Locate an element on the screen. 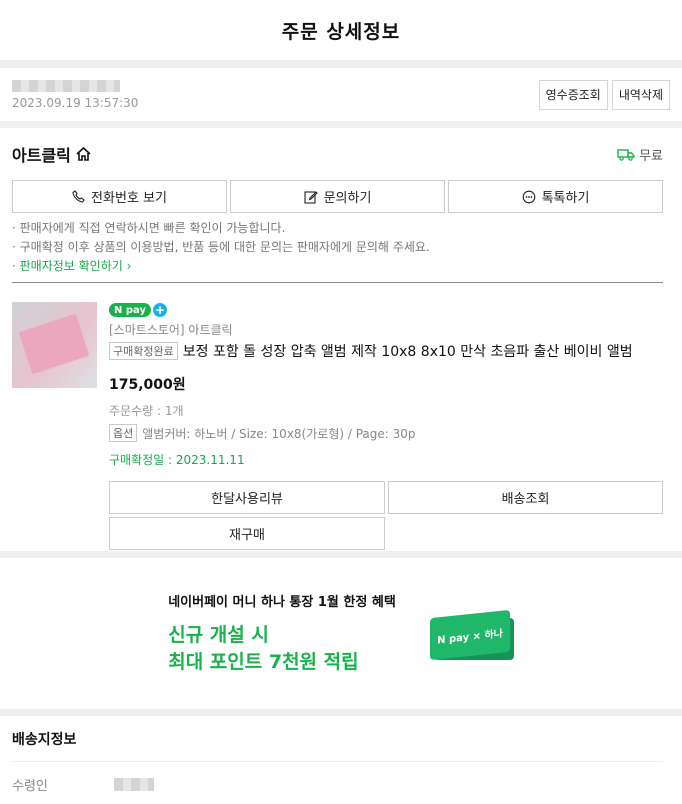 This screenshot has height=804, width=682. track-delivery-button: 배송조회 is located at coordinates (525, 497).